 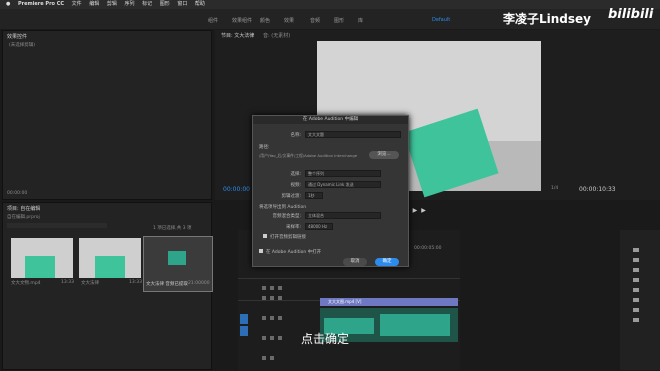 I want to click on workspace-tab: 颜色, so click(x=265, y=20).